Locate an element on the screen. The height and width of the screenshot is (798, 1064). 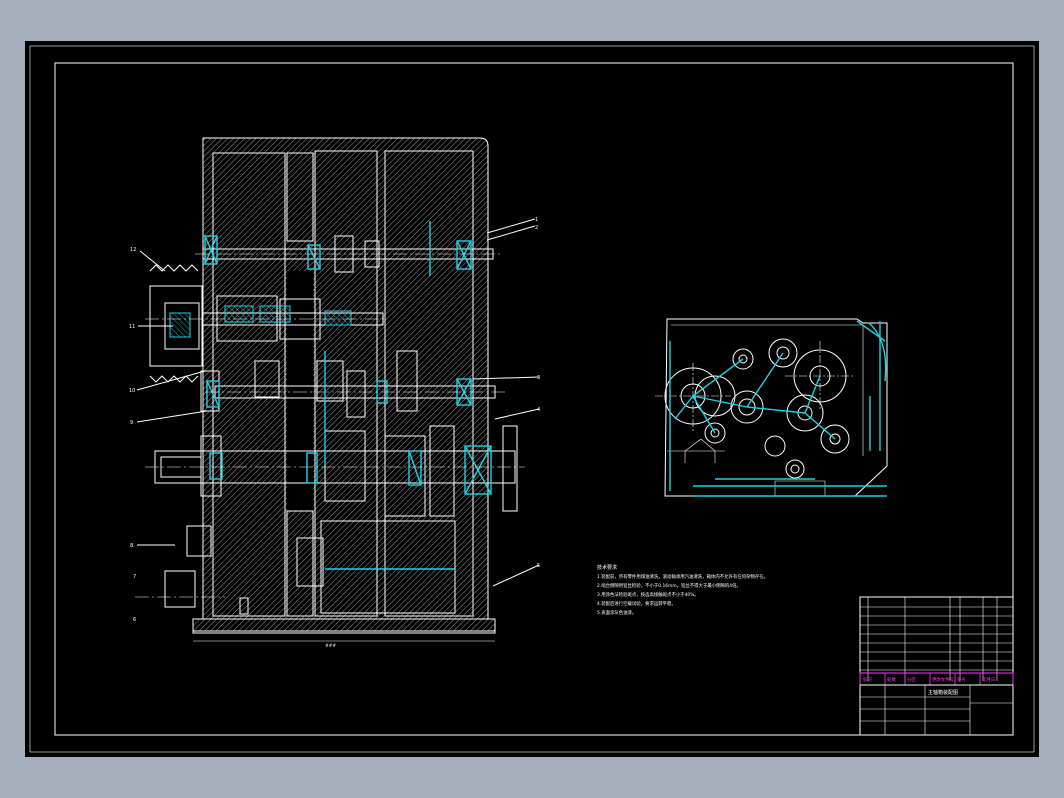
title-label: 标记 is located at coordinates (867, 679).